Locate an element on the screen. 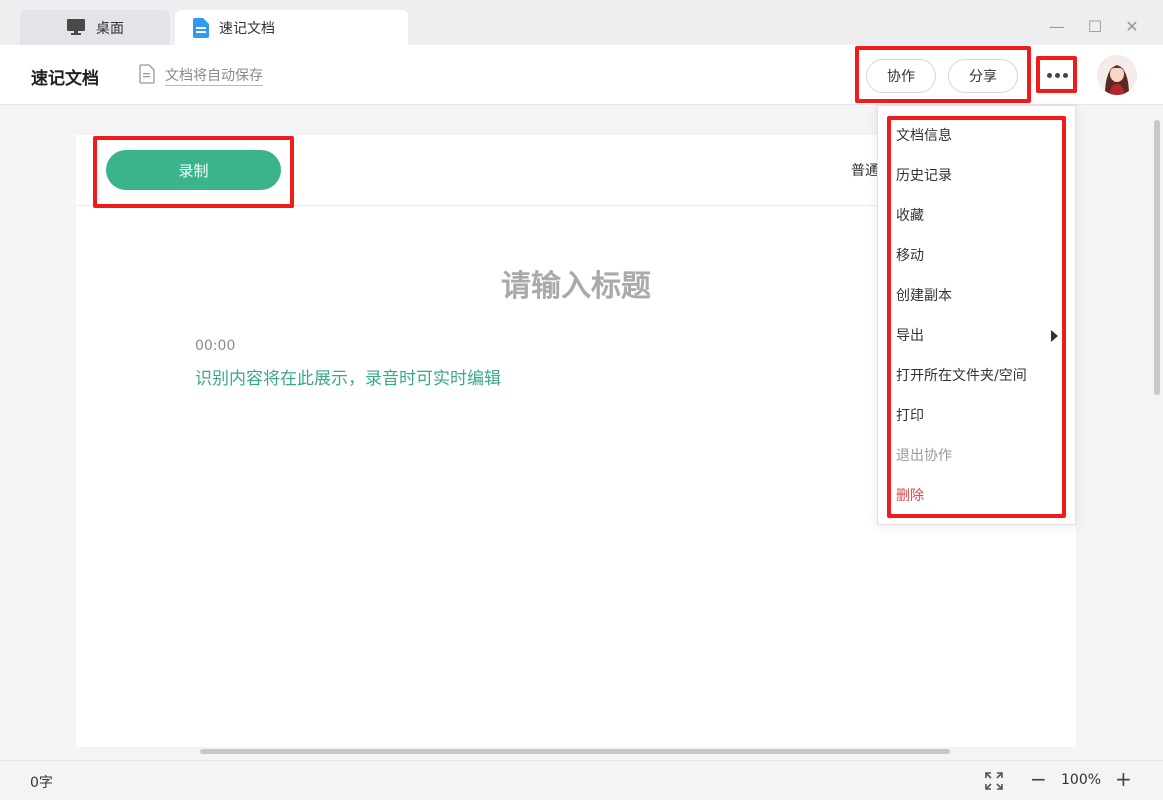 The height and width of the screenshot is (800, 1163). menu-item-delete: 删除 is located at coordinates (981, 496).